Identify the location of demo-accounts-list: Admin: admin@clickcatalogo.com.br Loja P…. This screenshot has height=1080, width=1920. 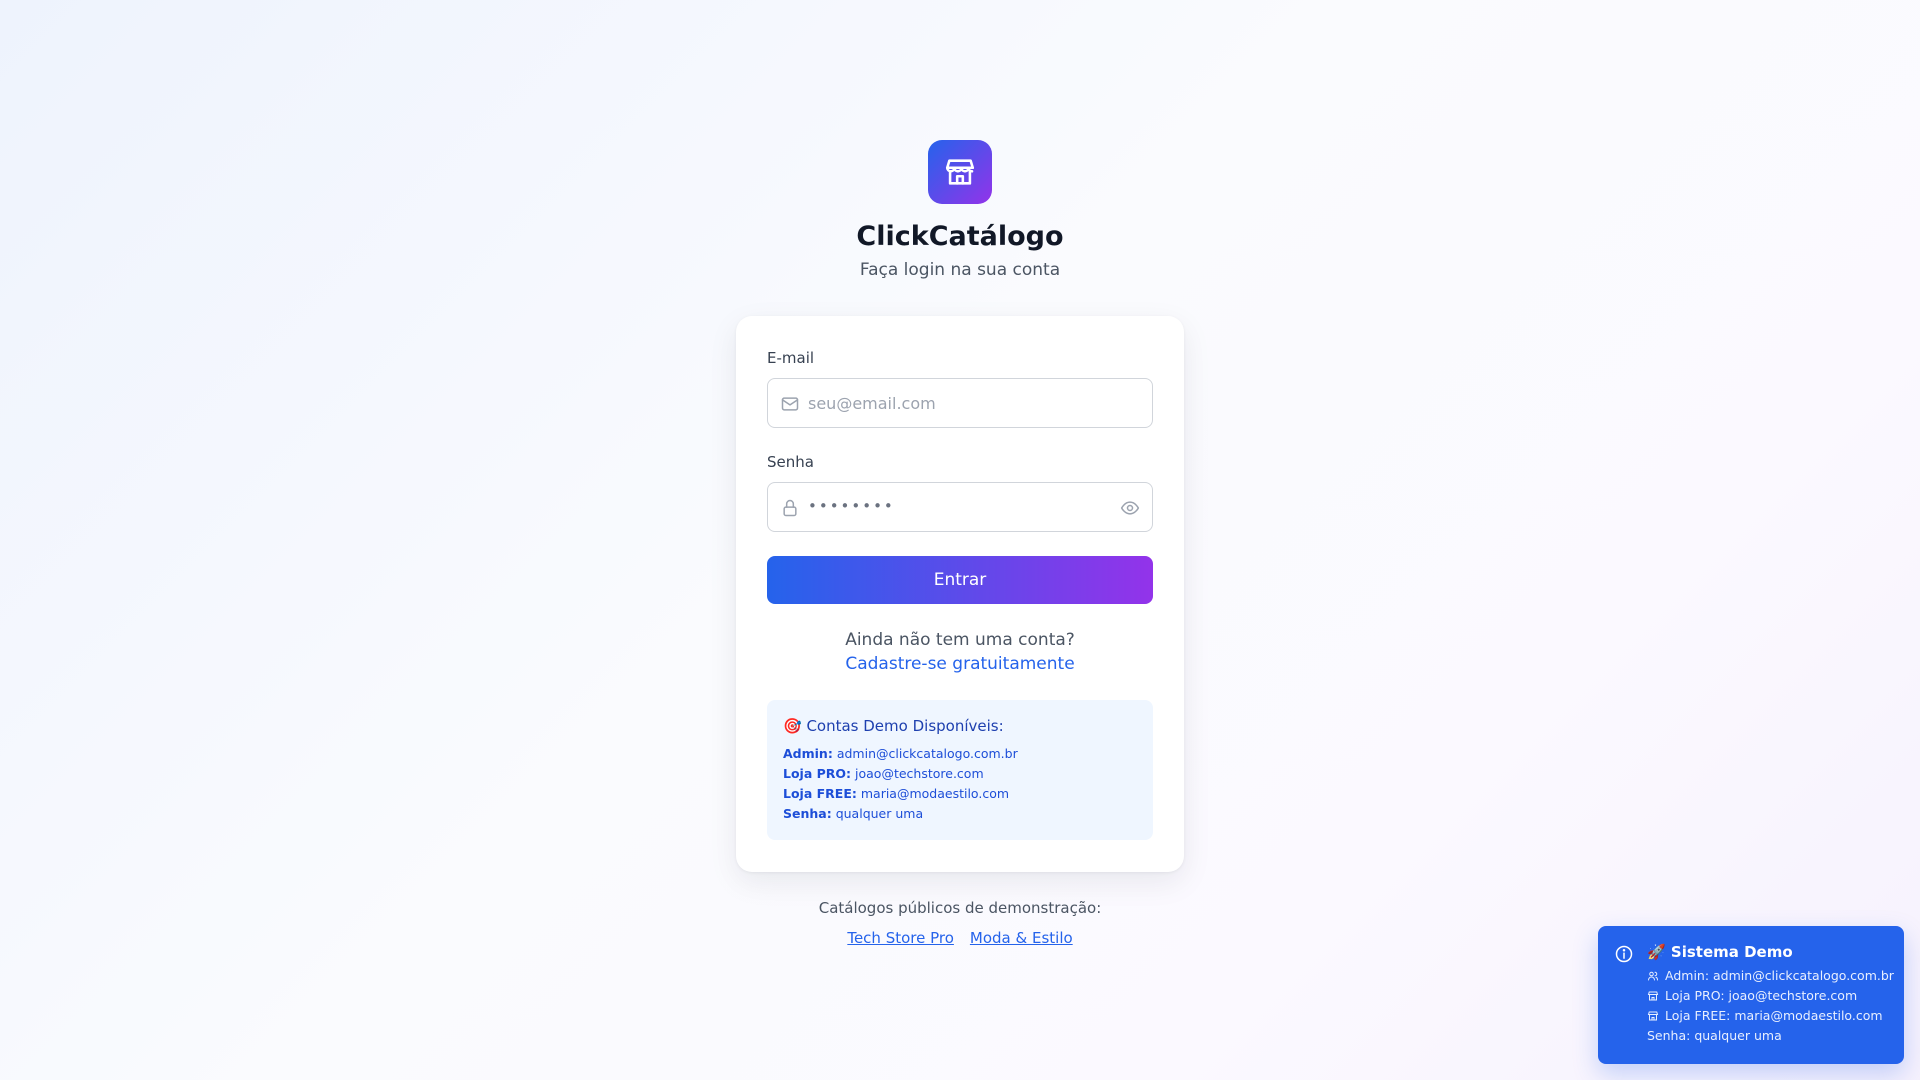
(960, 784).